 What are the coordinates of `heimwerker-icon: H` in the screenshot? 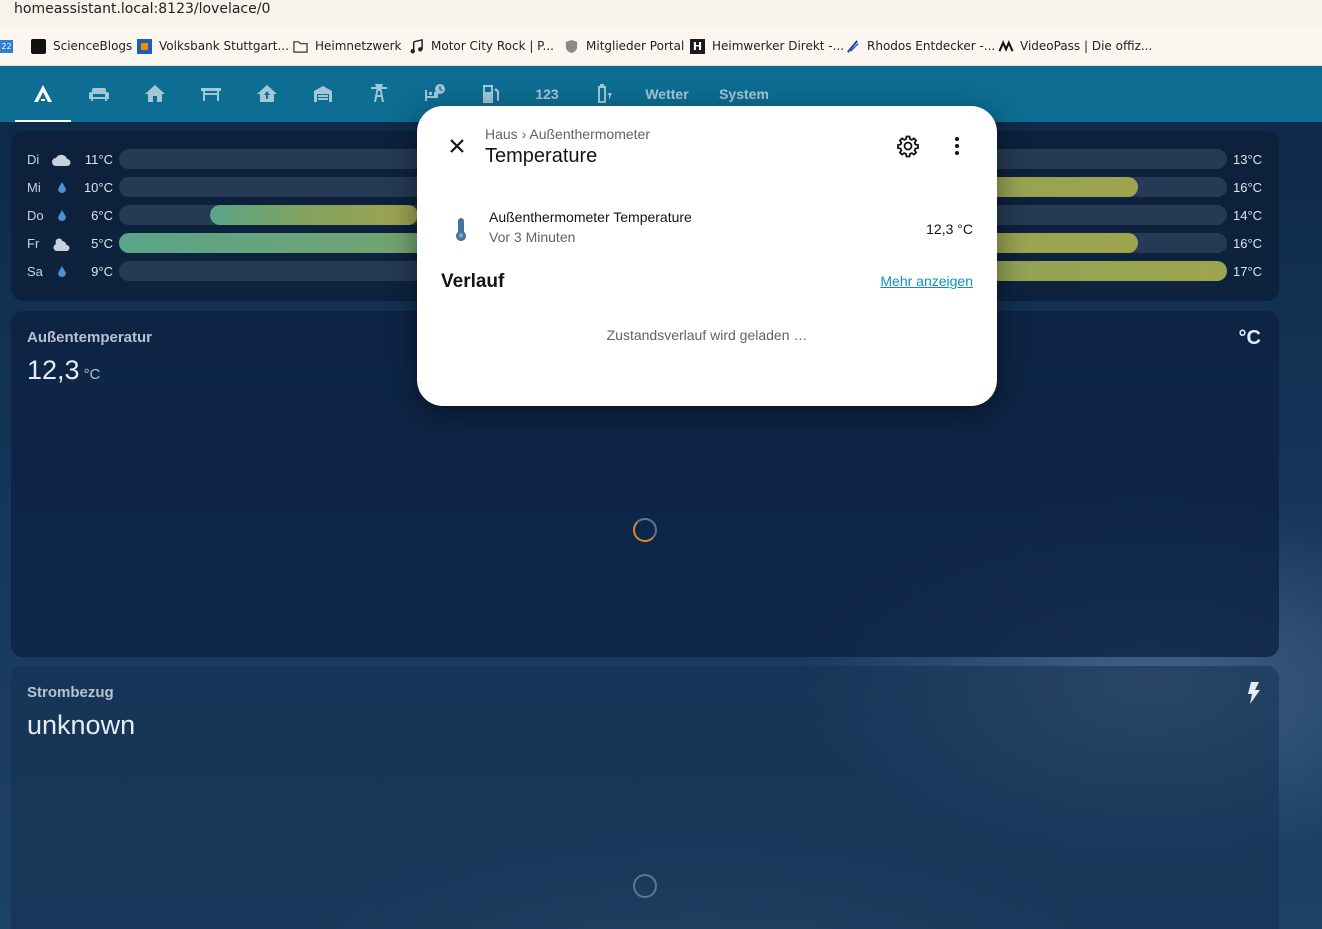 It's located at (697, 46).